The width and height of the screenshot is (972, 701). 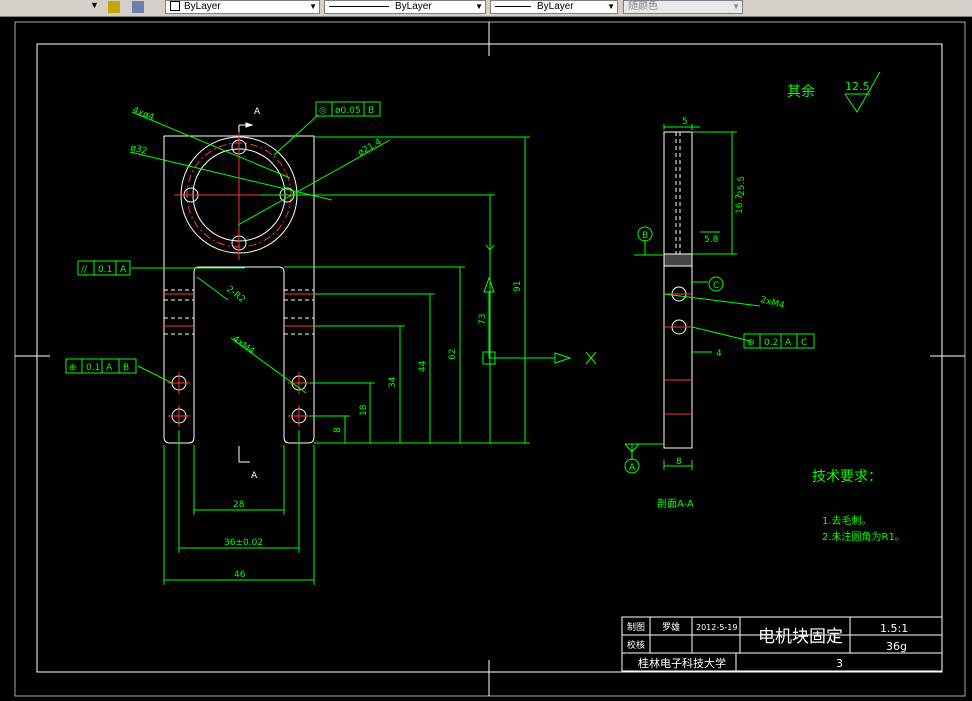 What do you see at coordinates (123, 270) in the screenshot?
I see `tol-parallel-datum: A` at bounding box center [123, 270].